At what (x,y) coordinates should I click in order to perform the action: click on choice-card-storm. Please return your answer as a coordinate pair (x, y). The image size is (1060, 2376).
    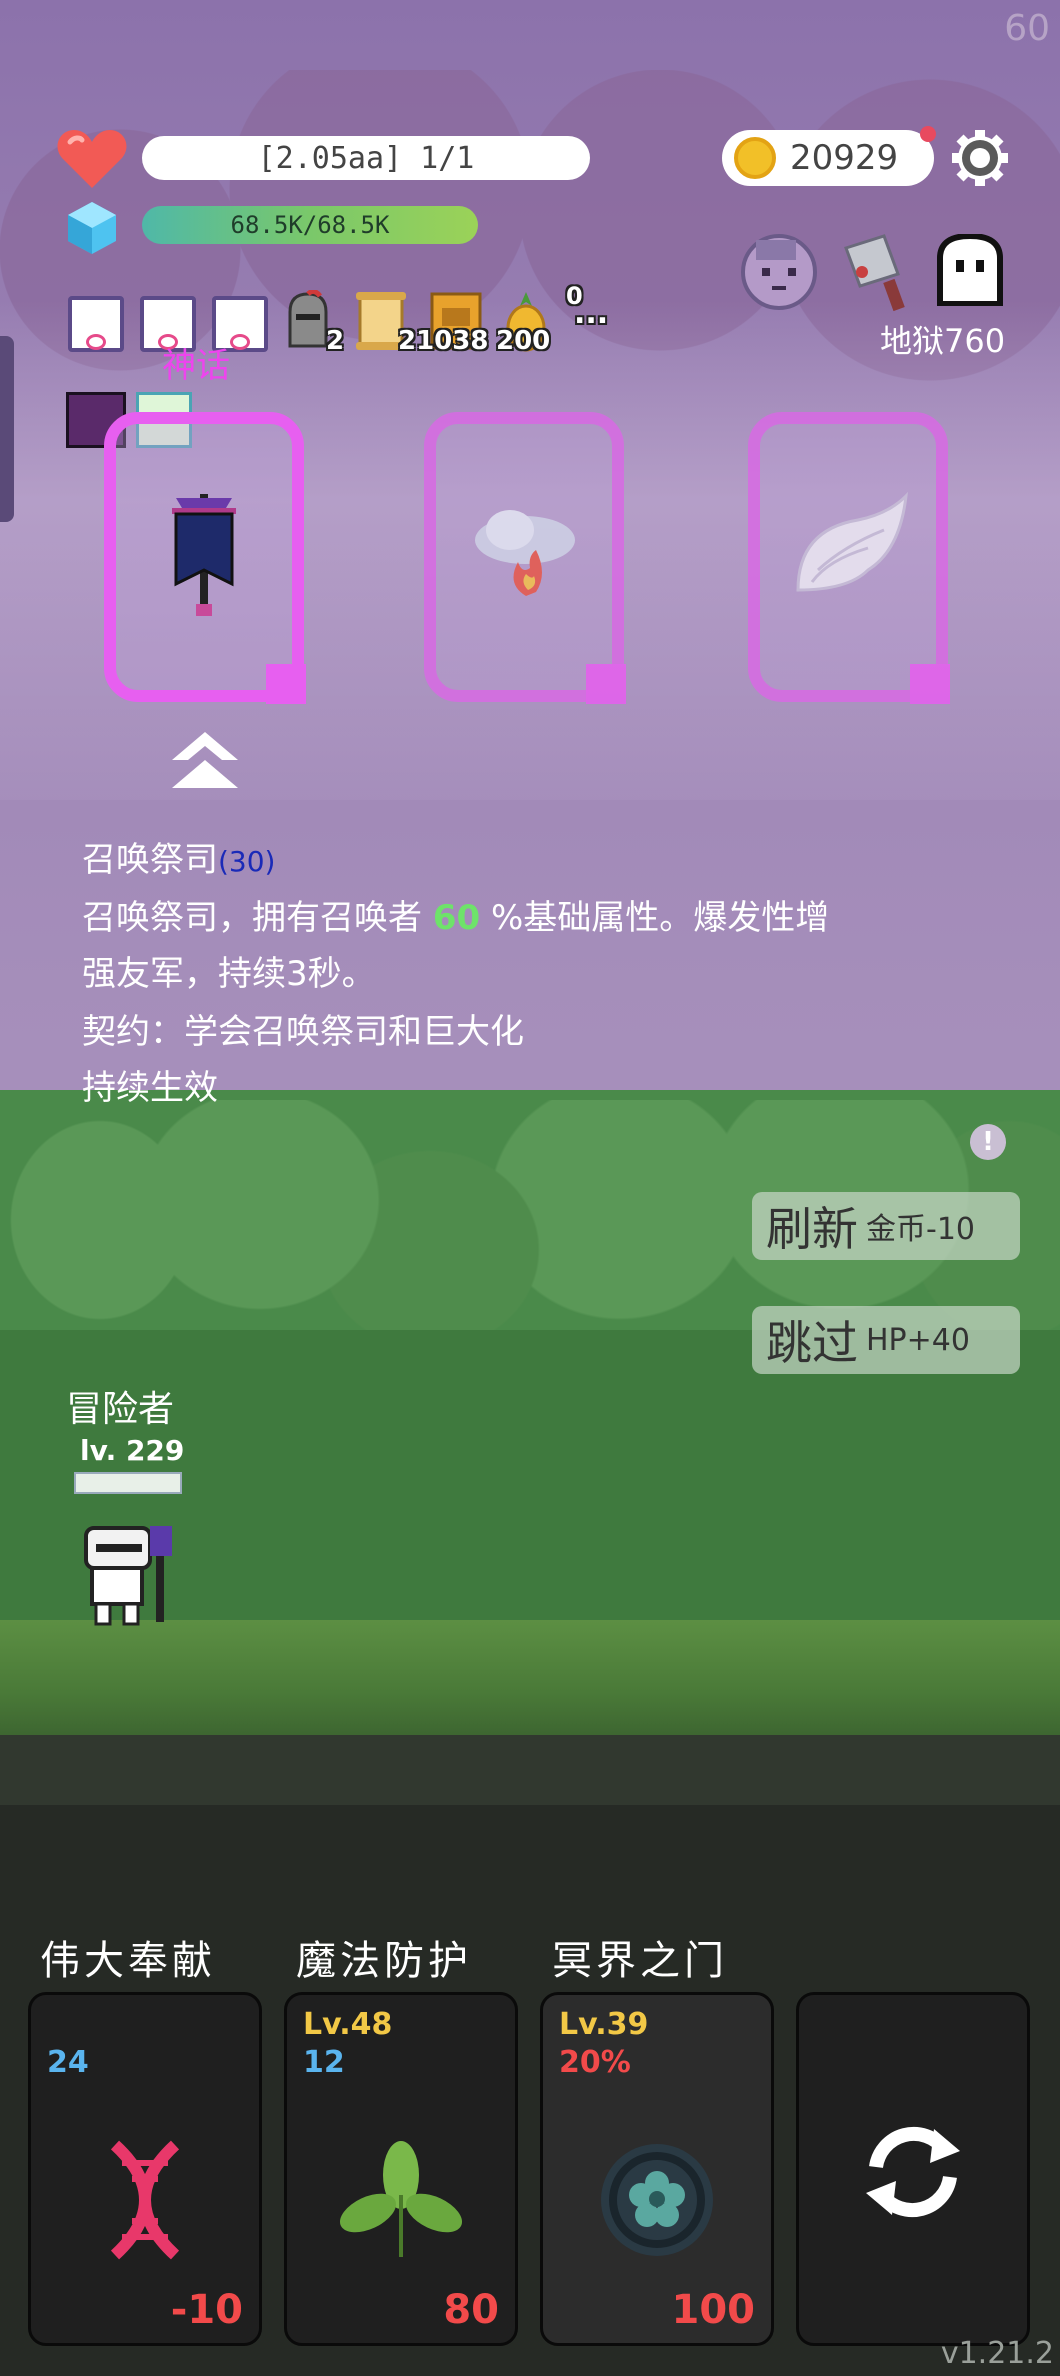
    Looking at the image, I should click on (525, 558).